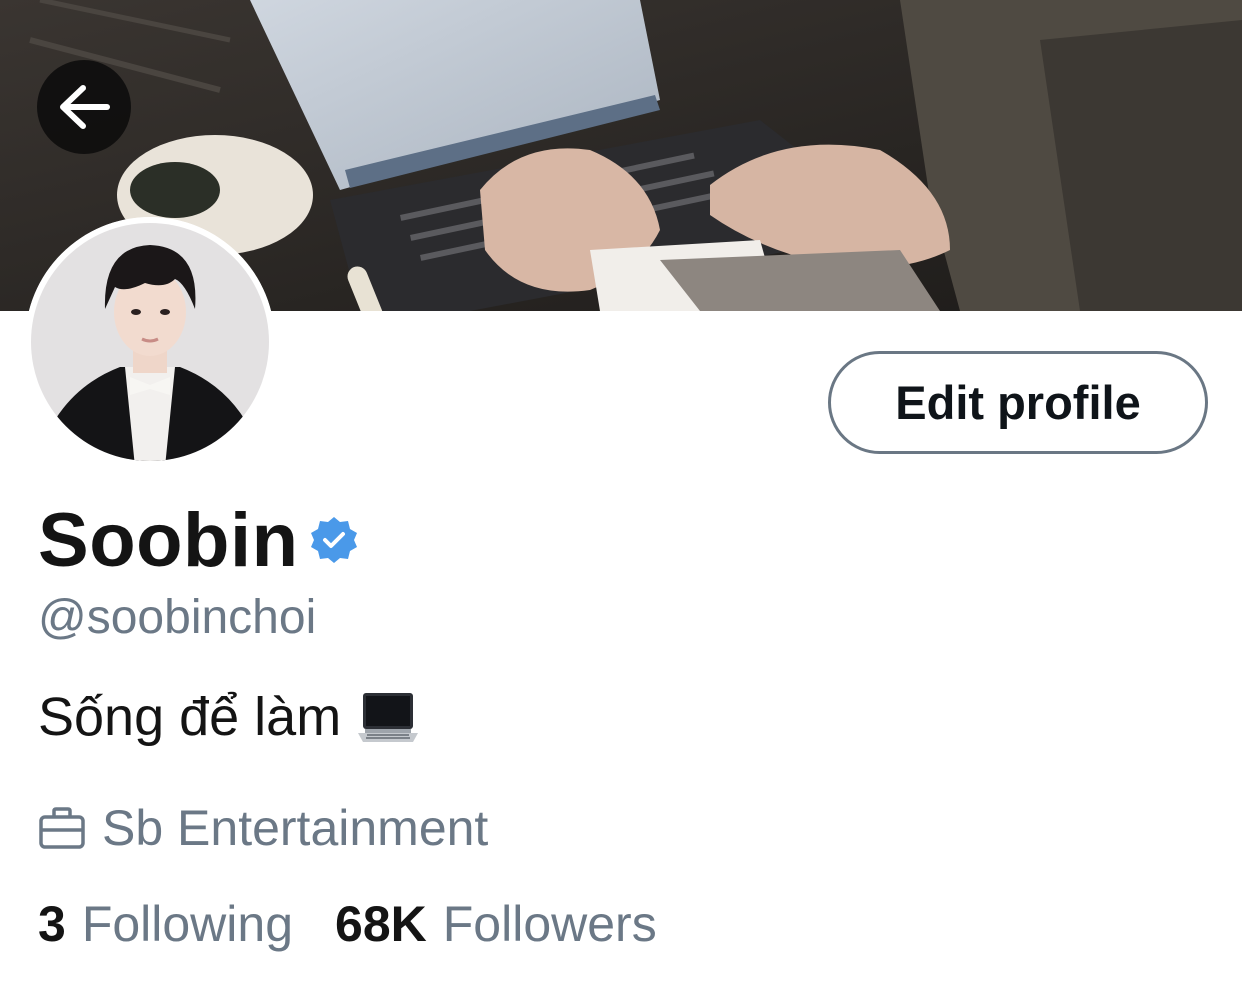 The image size is (1242, 991). I want to click on avatar, so click(150, 342).